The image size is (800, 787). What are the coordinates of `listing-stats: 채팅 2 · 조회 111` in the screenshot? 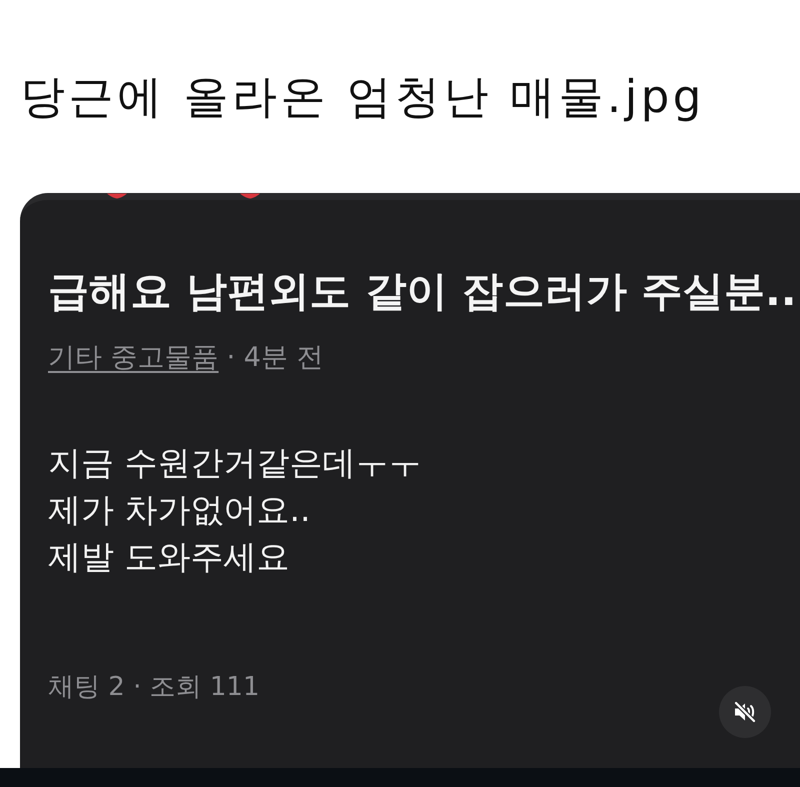 It's located at (154, 687).